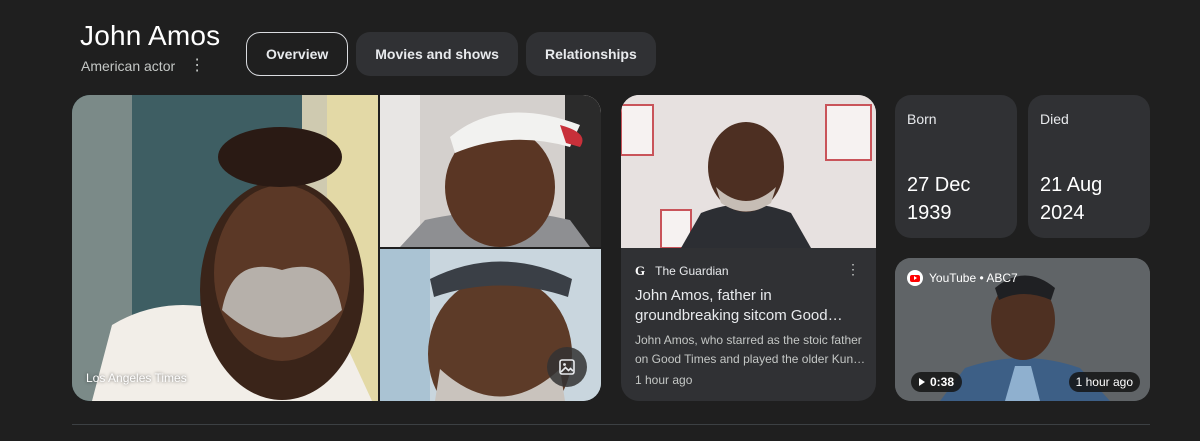 The height and width of the screenshot is (441, 1200). I want to click on portrait-image, so click(490, 171).